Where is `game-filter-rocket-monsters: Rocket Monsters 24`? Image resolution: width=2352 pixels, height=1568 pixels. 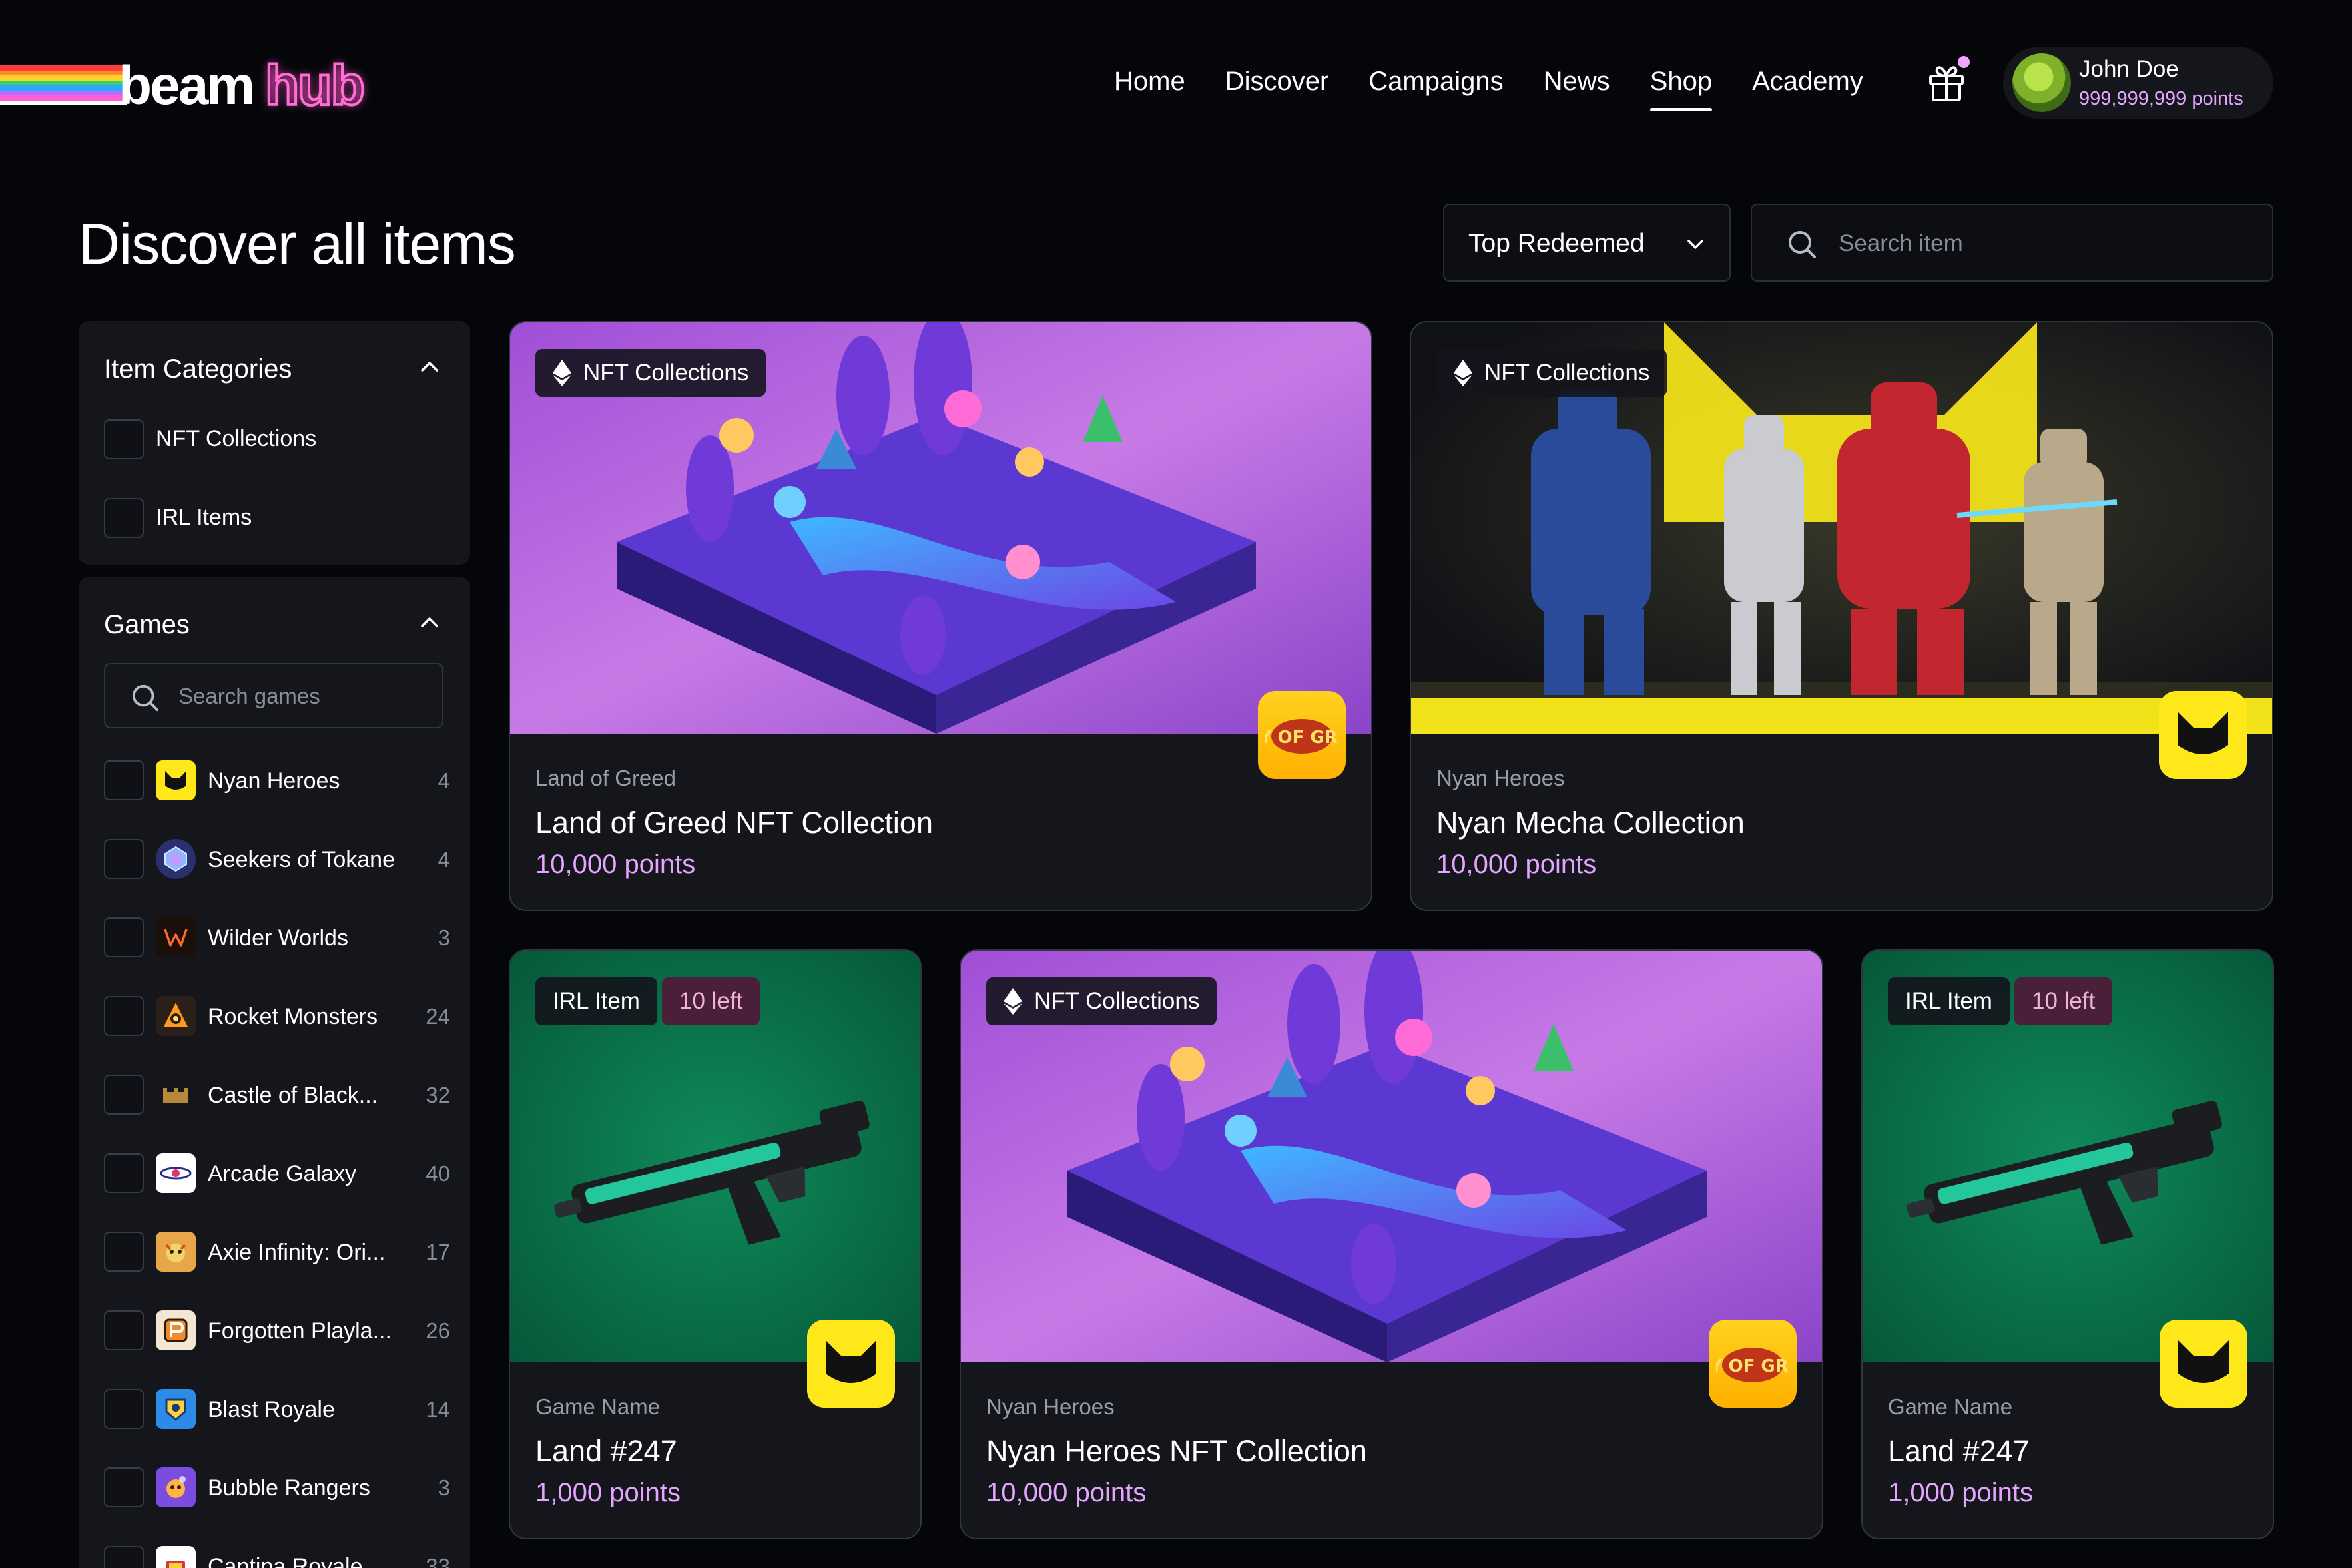
game-filter-rocket-monsters: Rocket Monsters 24 is located at coordinates (277, 1016).